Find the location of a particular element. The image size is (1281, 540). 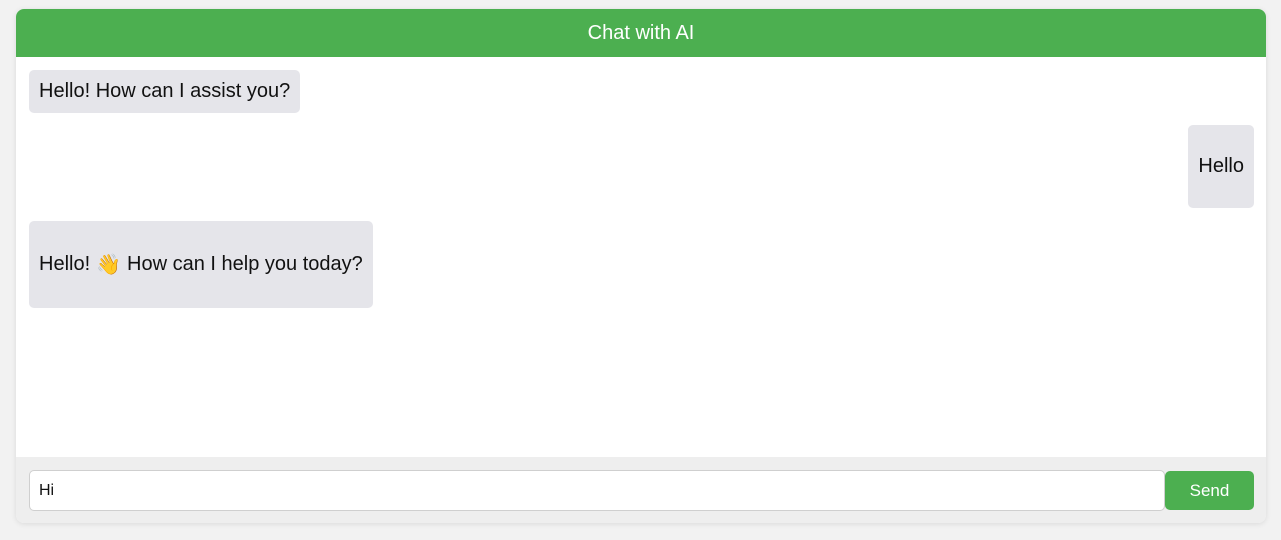

message-text: Hello! How can I assist you? is located at coordinates (165, 91).